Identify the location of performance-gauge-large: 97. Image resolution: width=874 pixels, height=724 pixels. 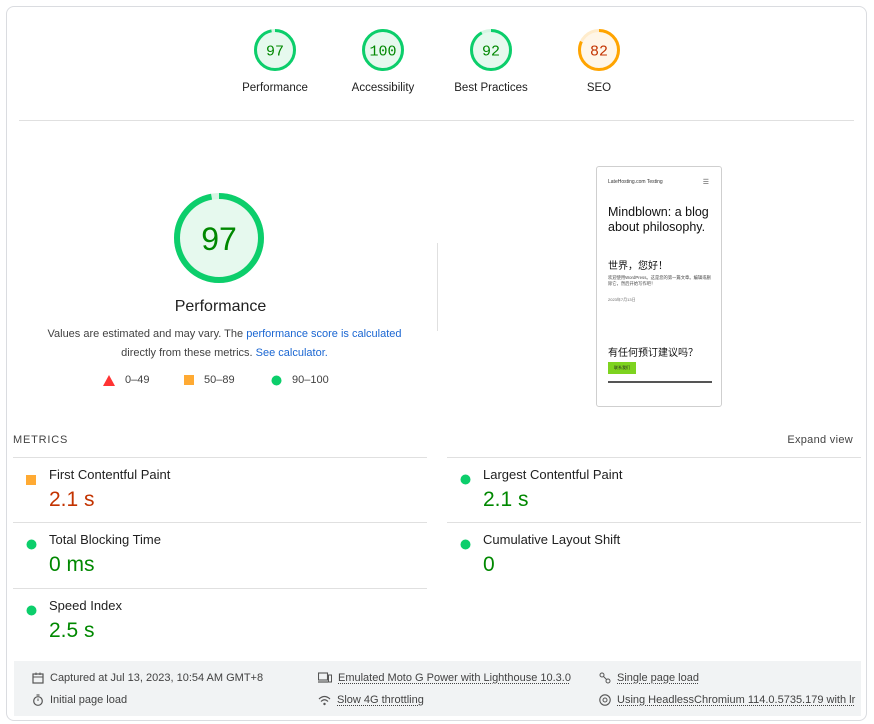
(219, 240).